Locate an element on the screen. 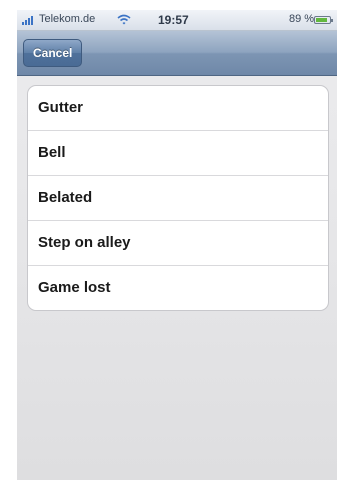 This screenshot has height=488, width=342. battery-percentage: 89 % is located at coordinates (302, 19).